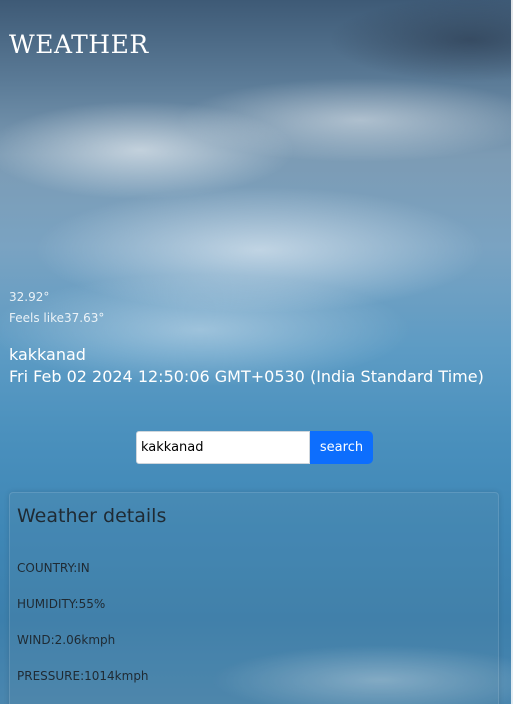  What do you see at coordinates (66, 640) in the screenshot?
I see `wind-detail: WIND:2.06kmph` at bounding box center [66, 640].